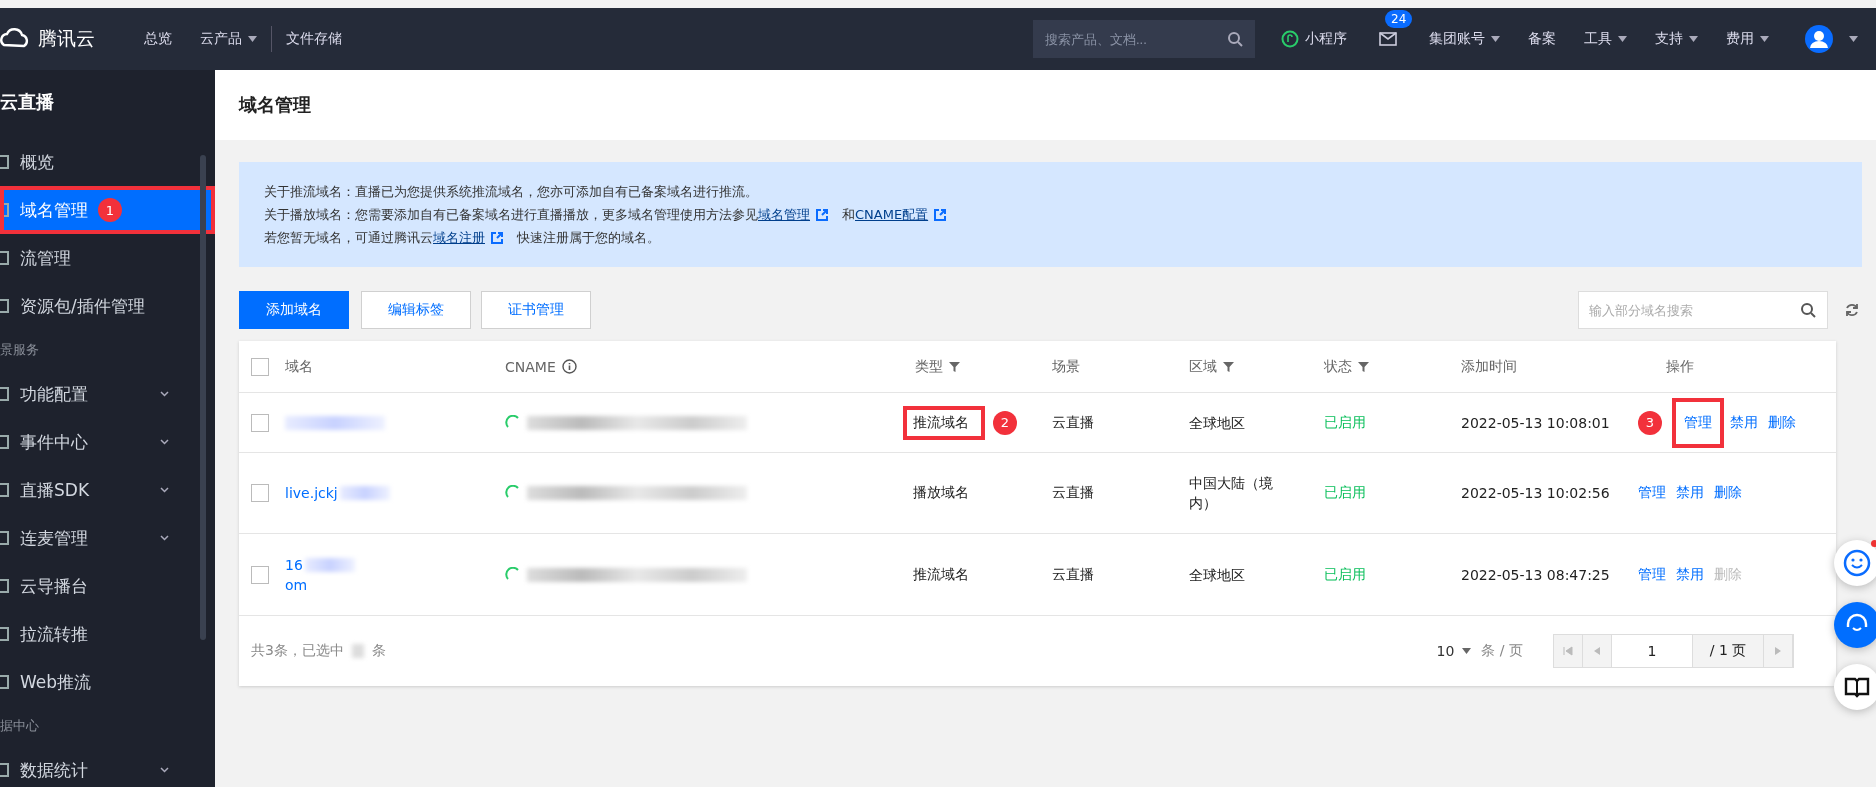 This screenshot has width=1876, height=787. Describe the element at coordinates (1605, 39) in the screenshot. I see `nav-menu: 工具` at that location.